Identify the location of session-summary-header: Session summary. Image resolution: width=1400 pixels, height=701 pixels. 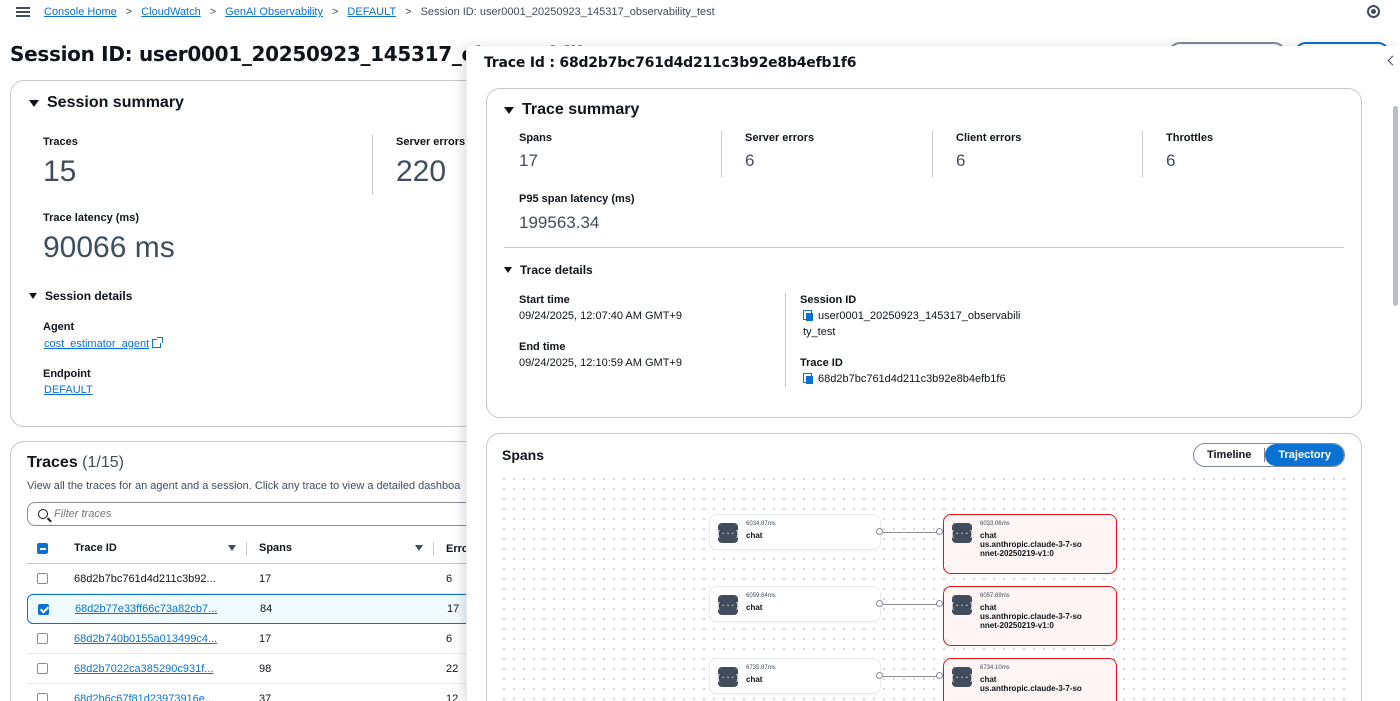
(106, 103).